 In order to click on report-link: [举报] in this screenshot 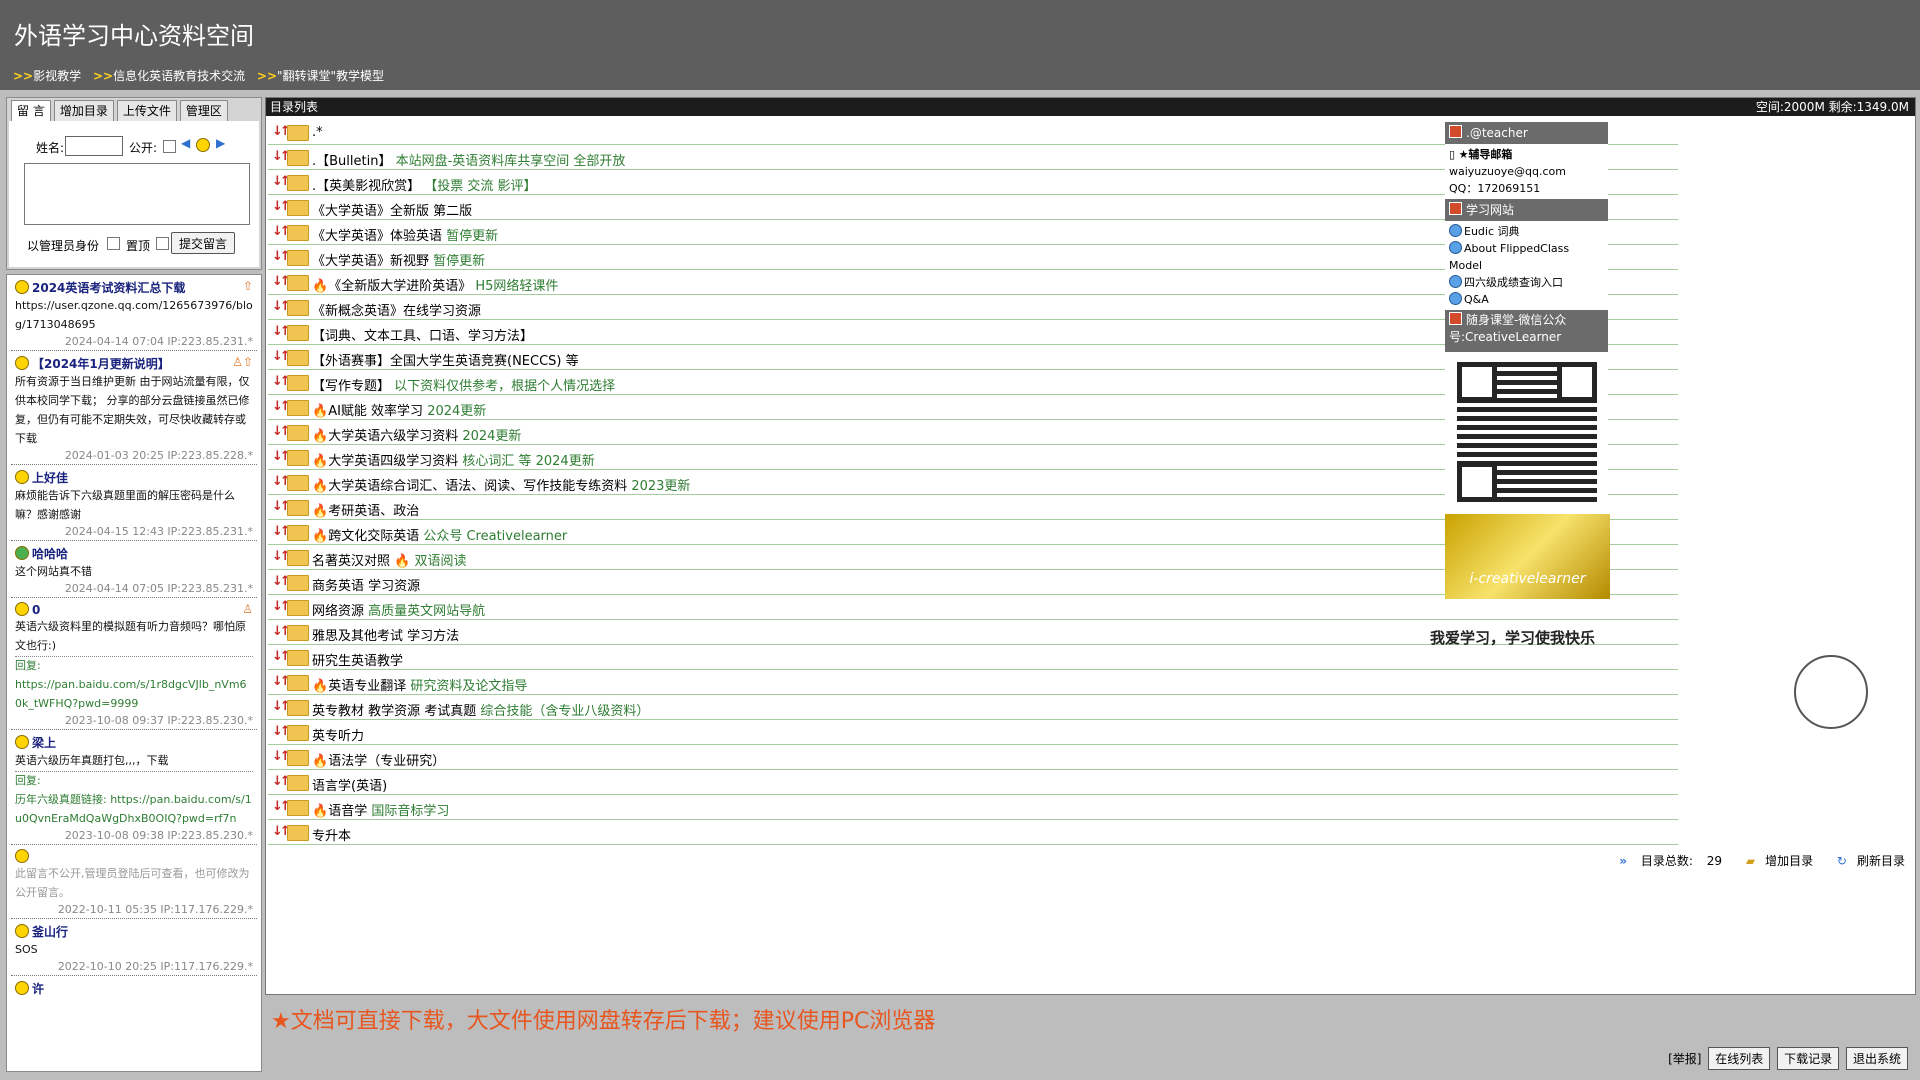, I will do `click(1684, 1059)`.